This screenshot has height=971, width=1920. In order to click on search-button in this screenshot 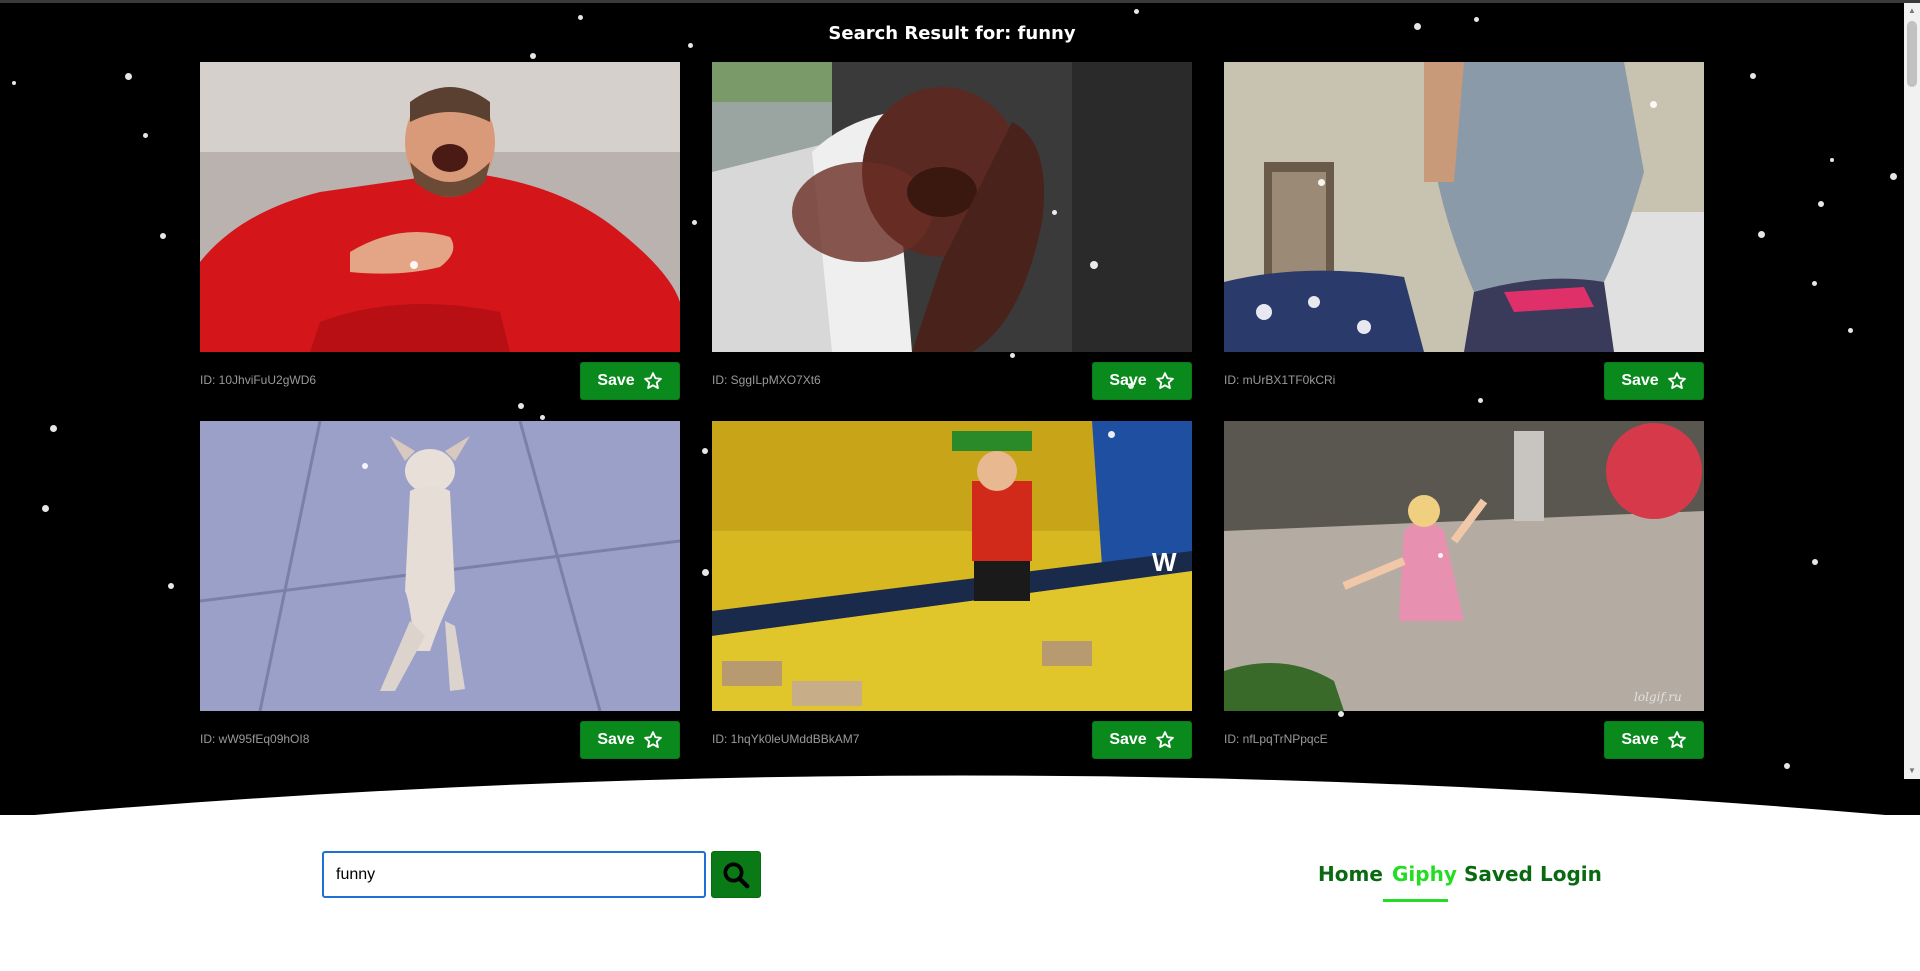, I will do `click(736, 874)`.